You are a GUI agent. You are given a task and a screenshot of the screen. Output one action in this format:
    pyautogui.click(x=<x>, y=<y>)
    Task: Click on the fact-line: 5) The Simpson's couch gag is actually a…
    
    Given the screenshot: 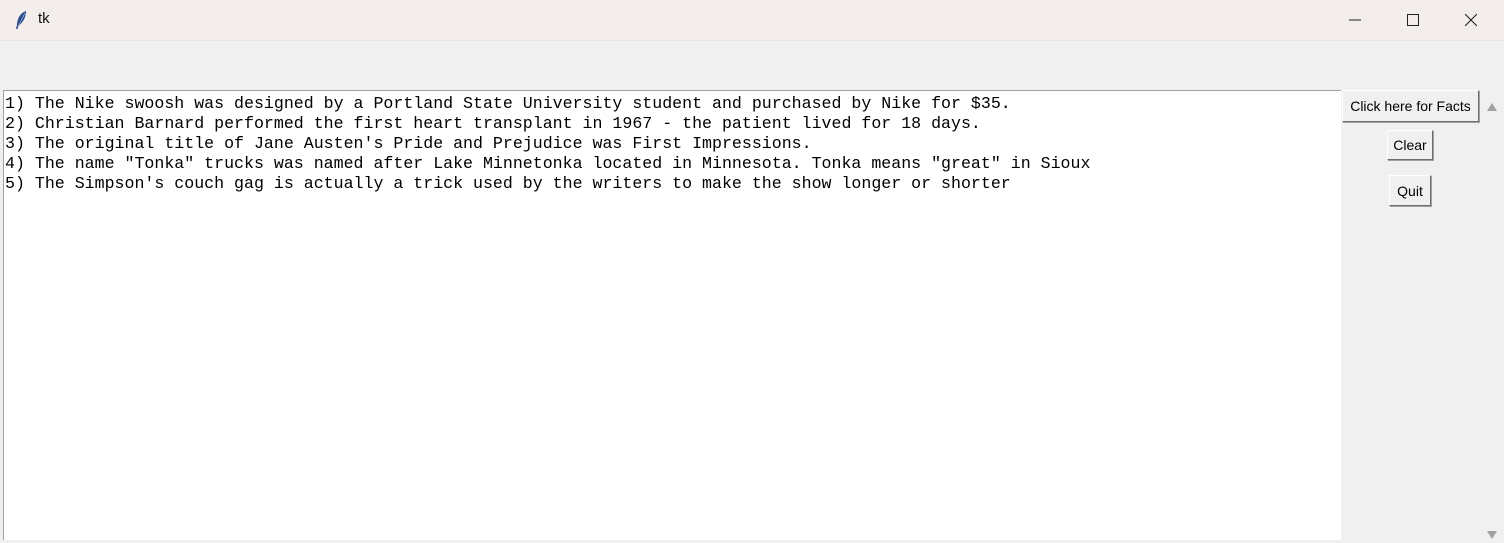 What is the action you would take?
    pyautogui.click(x=508, y=183)
    